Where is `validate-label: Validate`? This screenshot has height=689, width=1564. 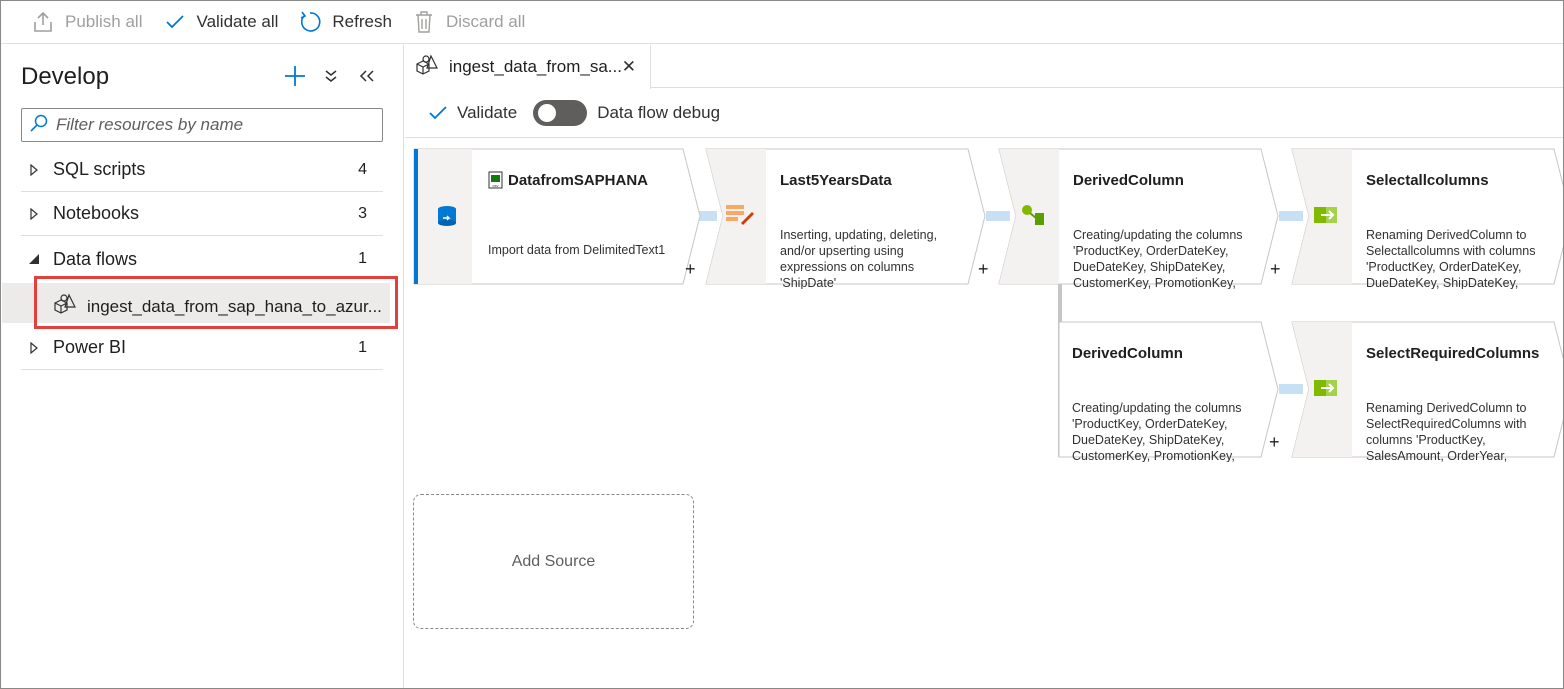
validate-label: Validate is located at coordinates (487, 112).